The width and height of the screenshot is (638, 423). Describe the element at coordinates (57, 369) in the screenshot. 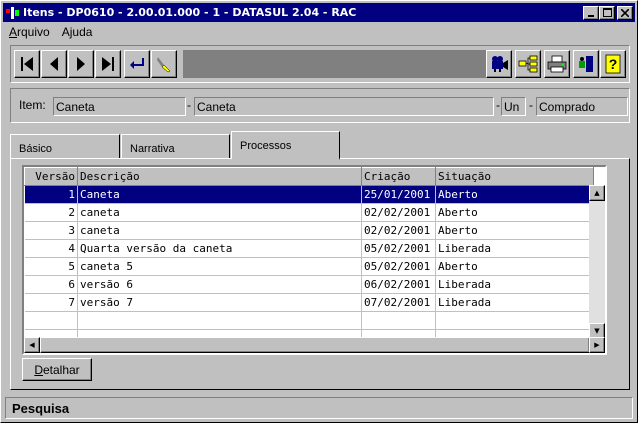

I see `detalhar-button: Detalhar` at that location.